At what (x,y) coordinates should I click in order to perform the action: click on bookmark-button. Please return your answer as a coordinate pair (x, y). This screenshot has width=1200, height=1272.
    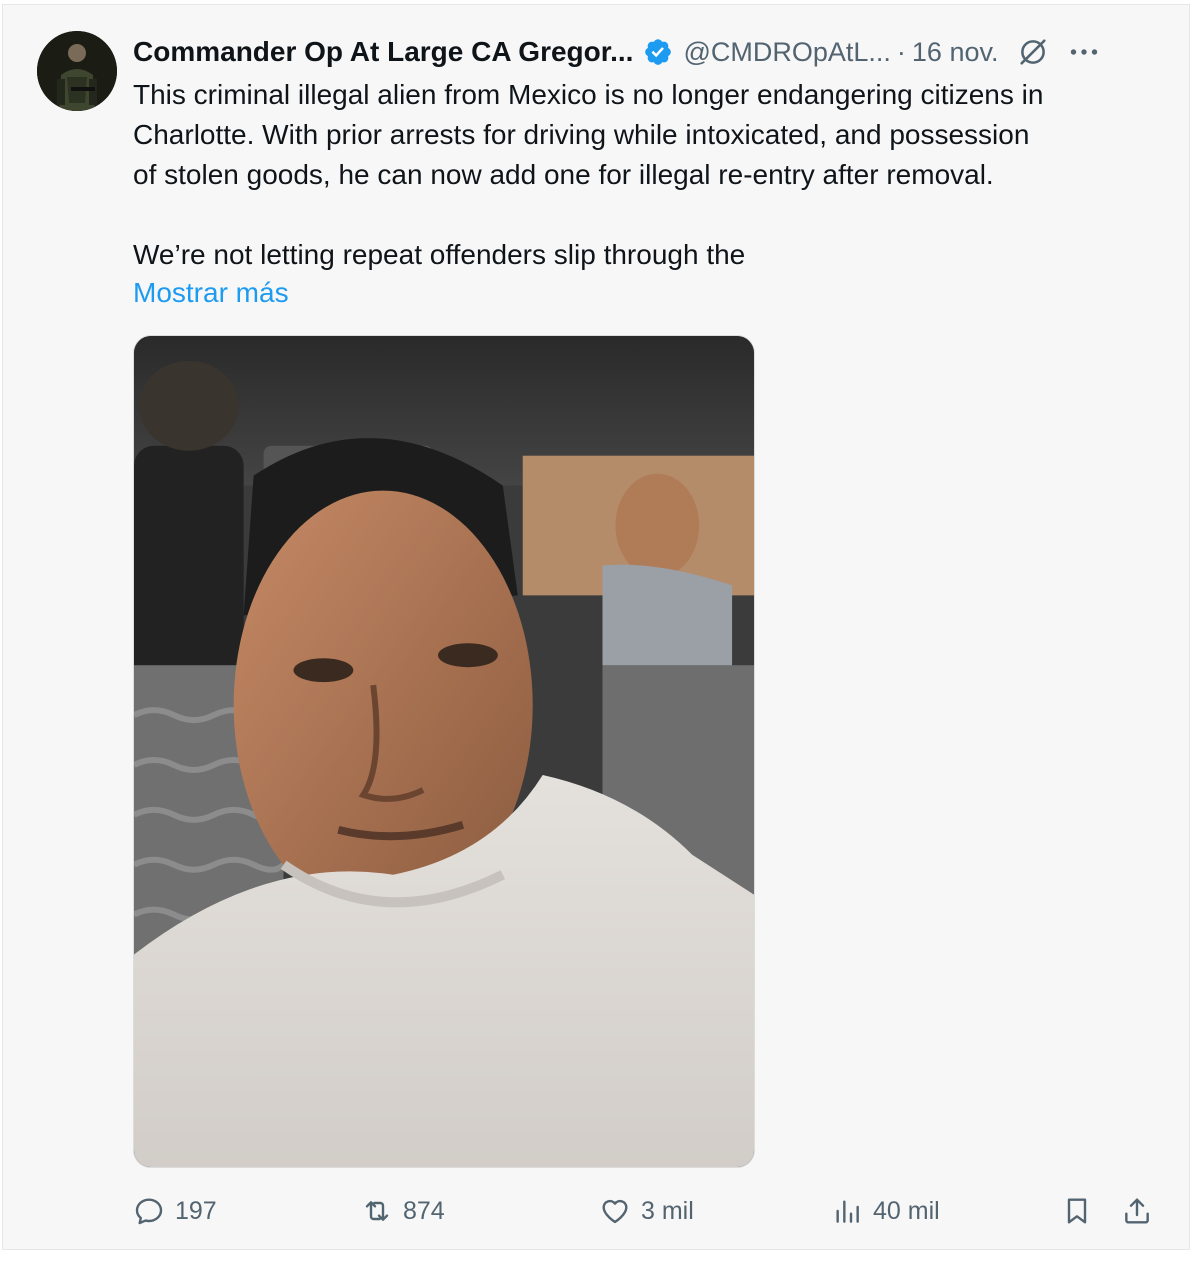
    Looking at the image, I should click on (1077, 1211).